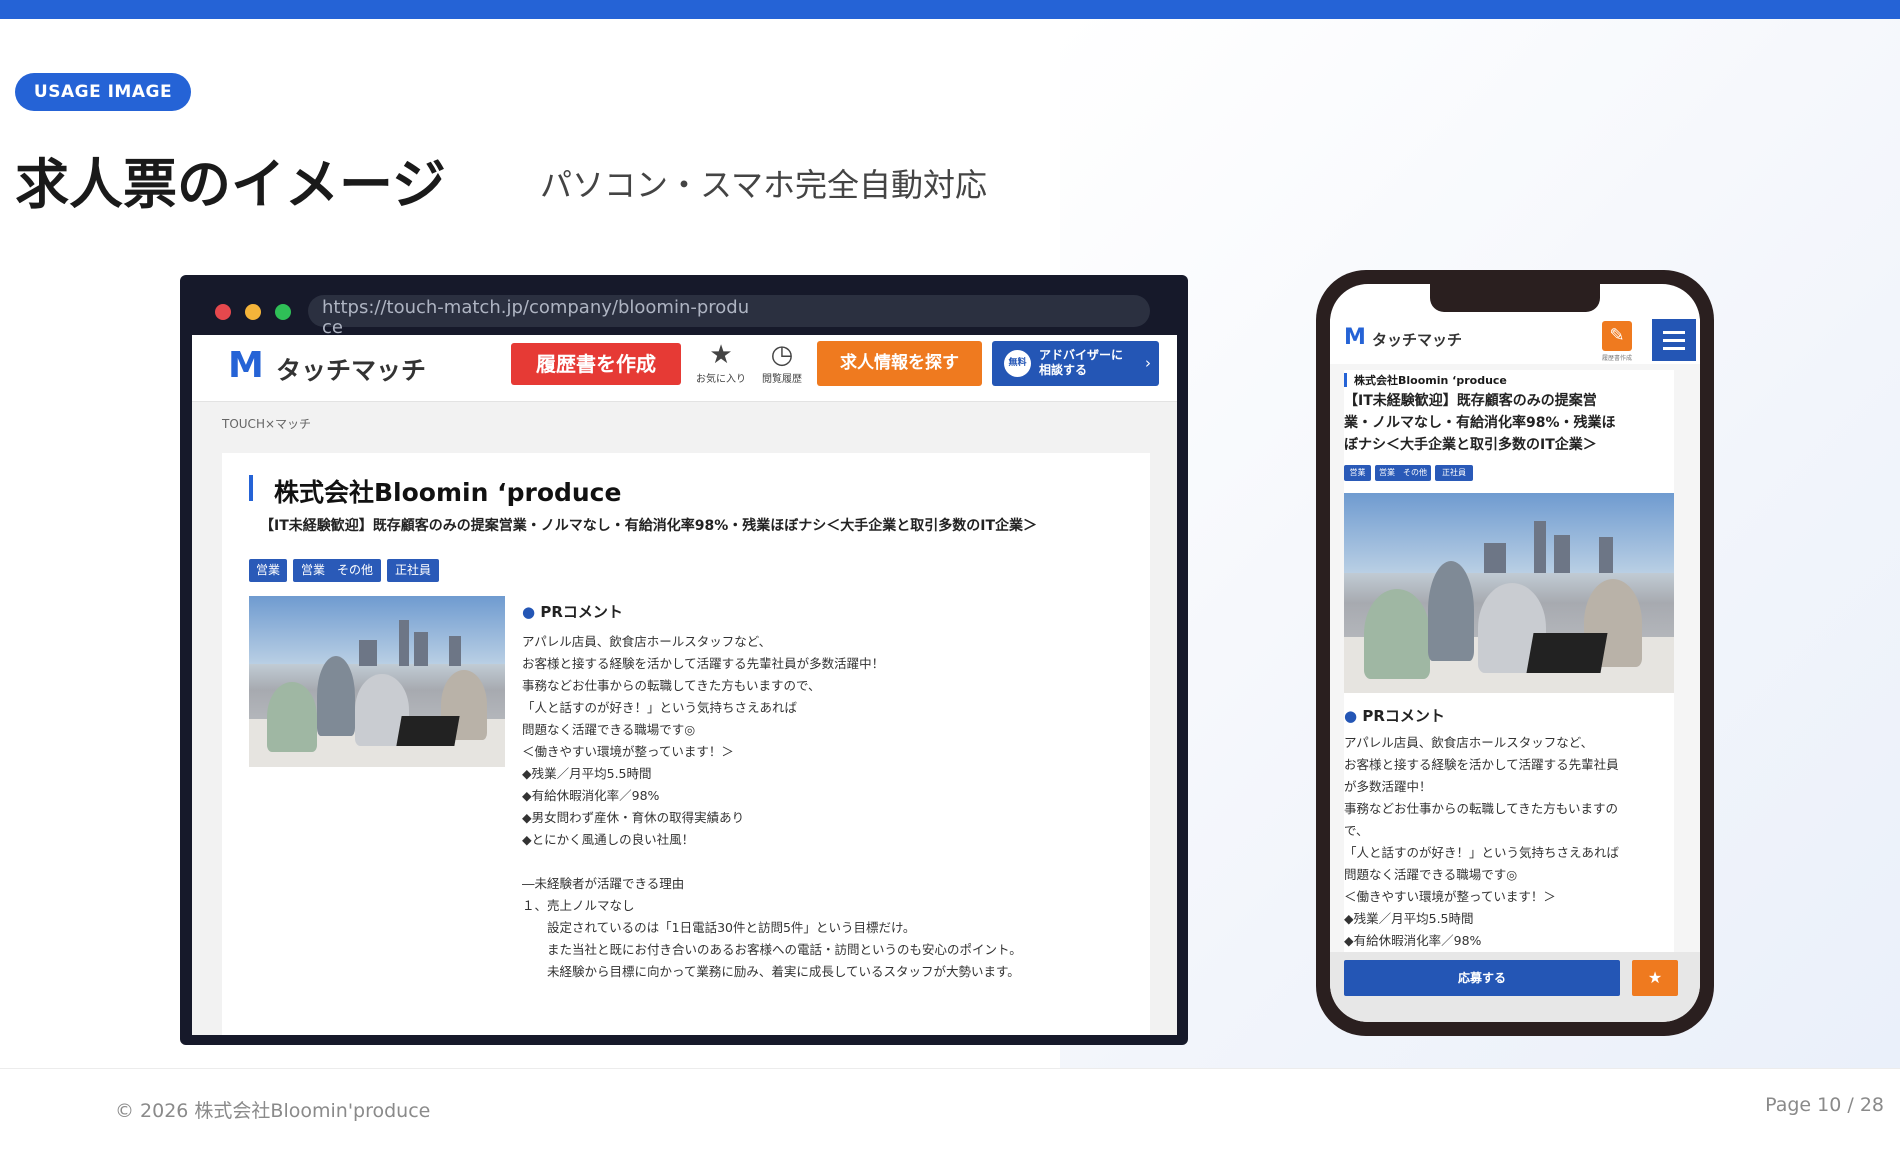 The image size is (1900, 1150). I want to click on phone-notch, so click(1515, 298).